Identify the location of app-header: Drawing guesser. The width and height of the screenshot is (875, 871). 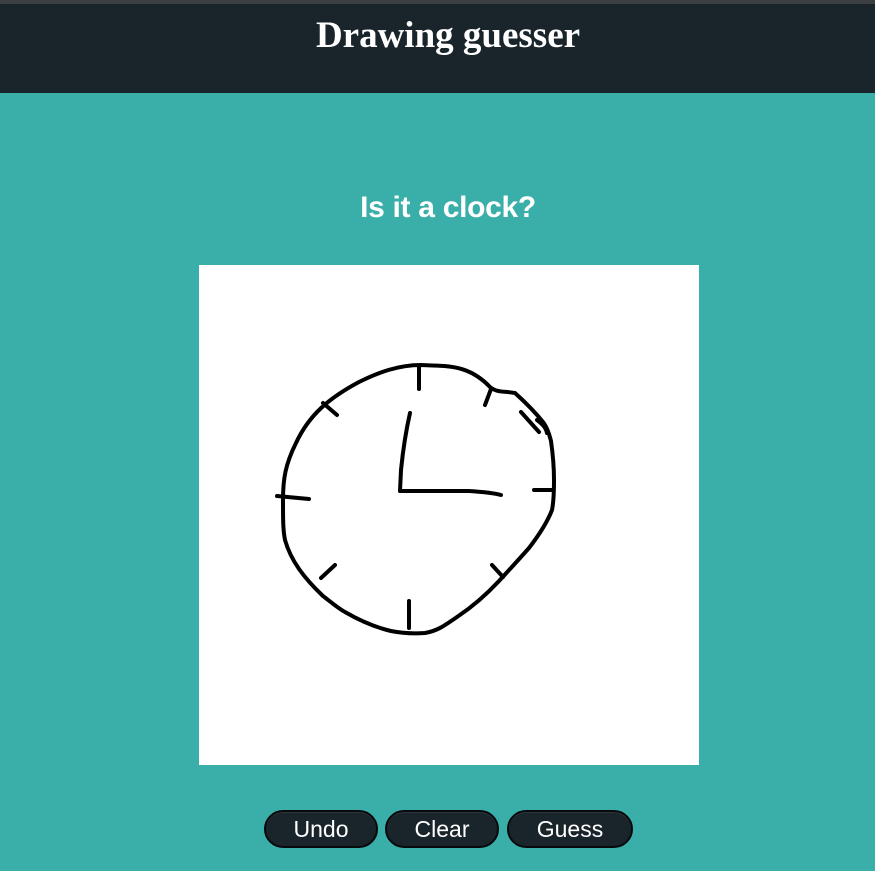
(437, 48).